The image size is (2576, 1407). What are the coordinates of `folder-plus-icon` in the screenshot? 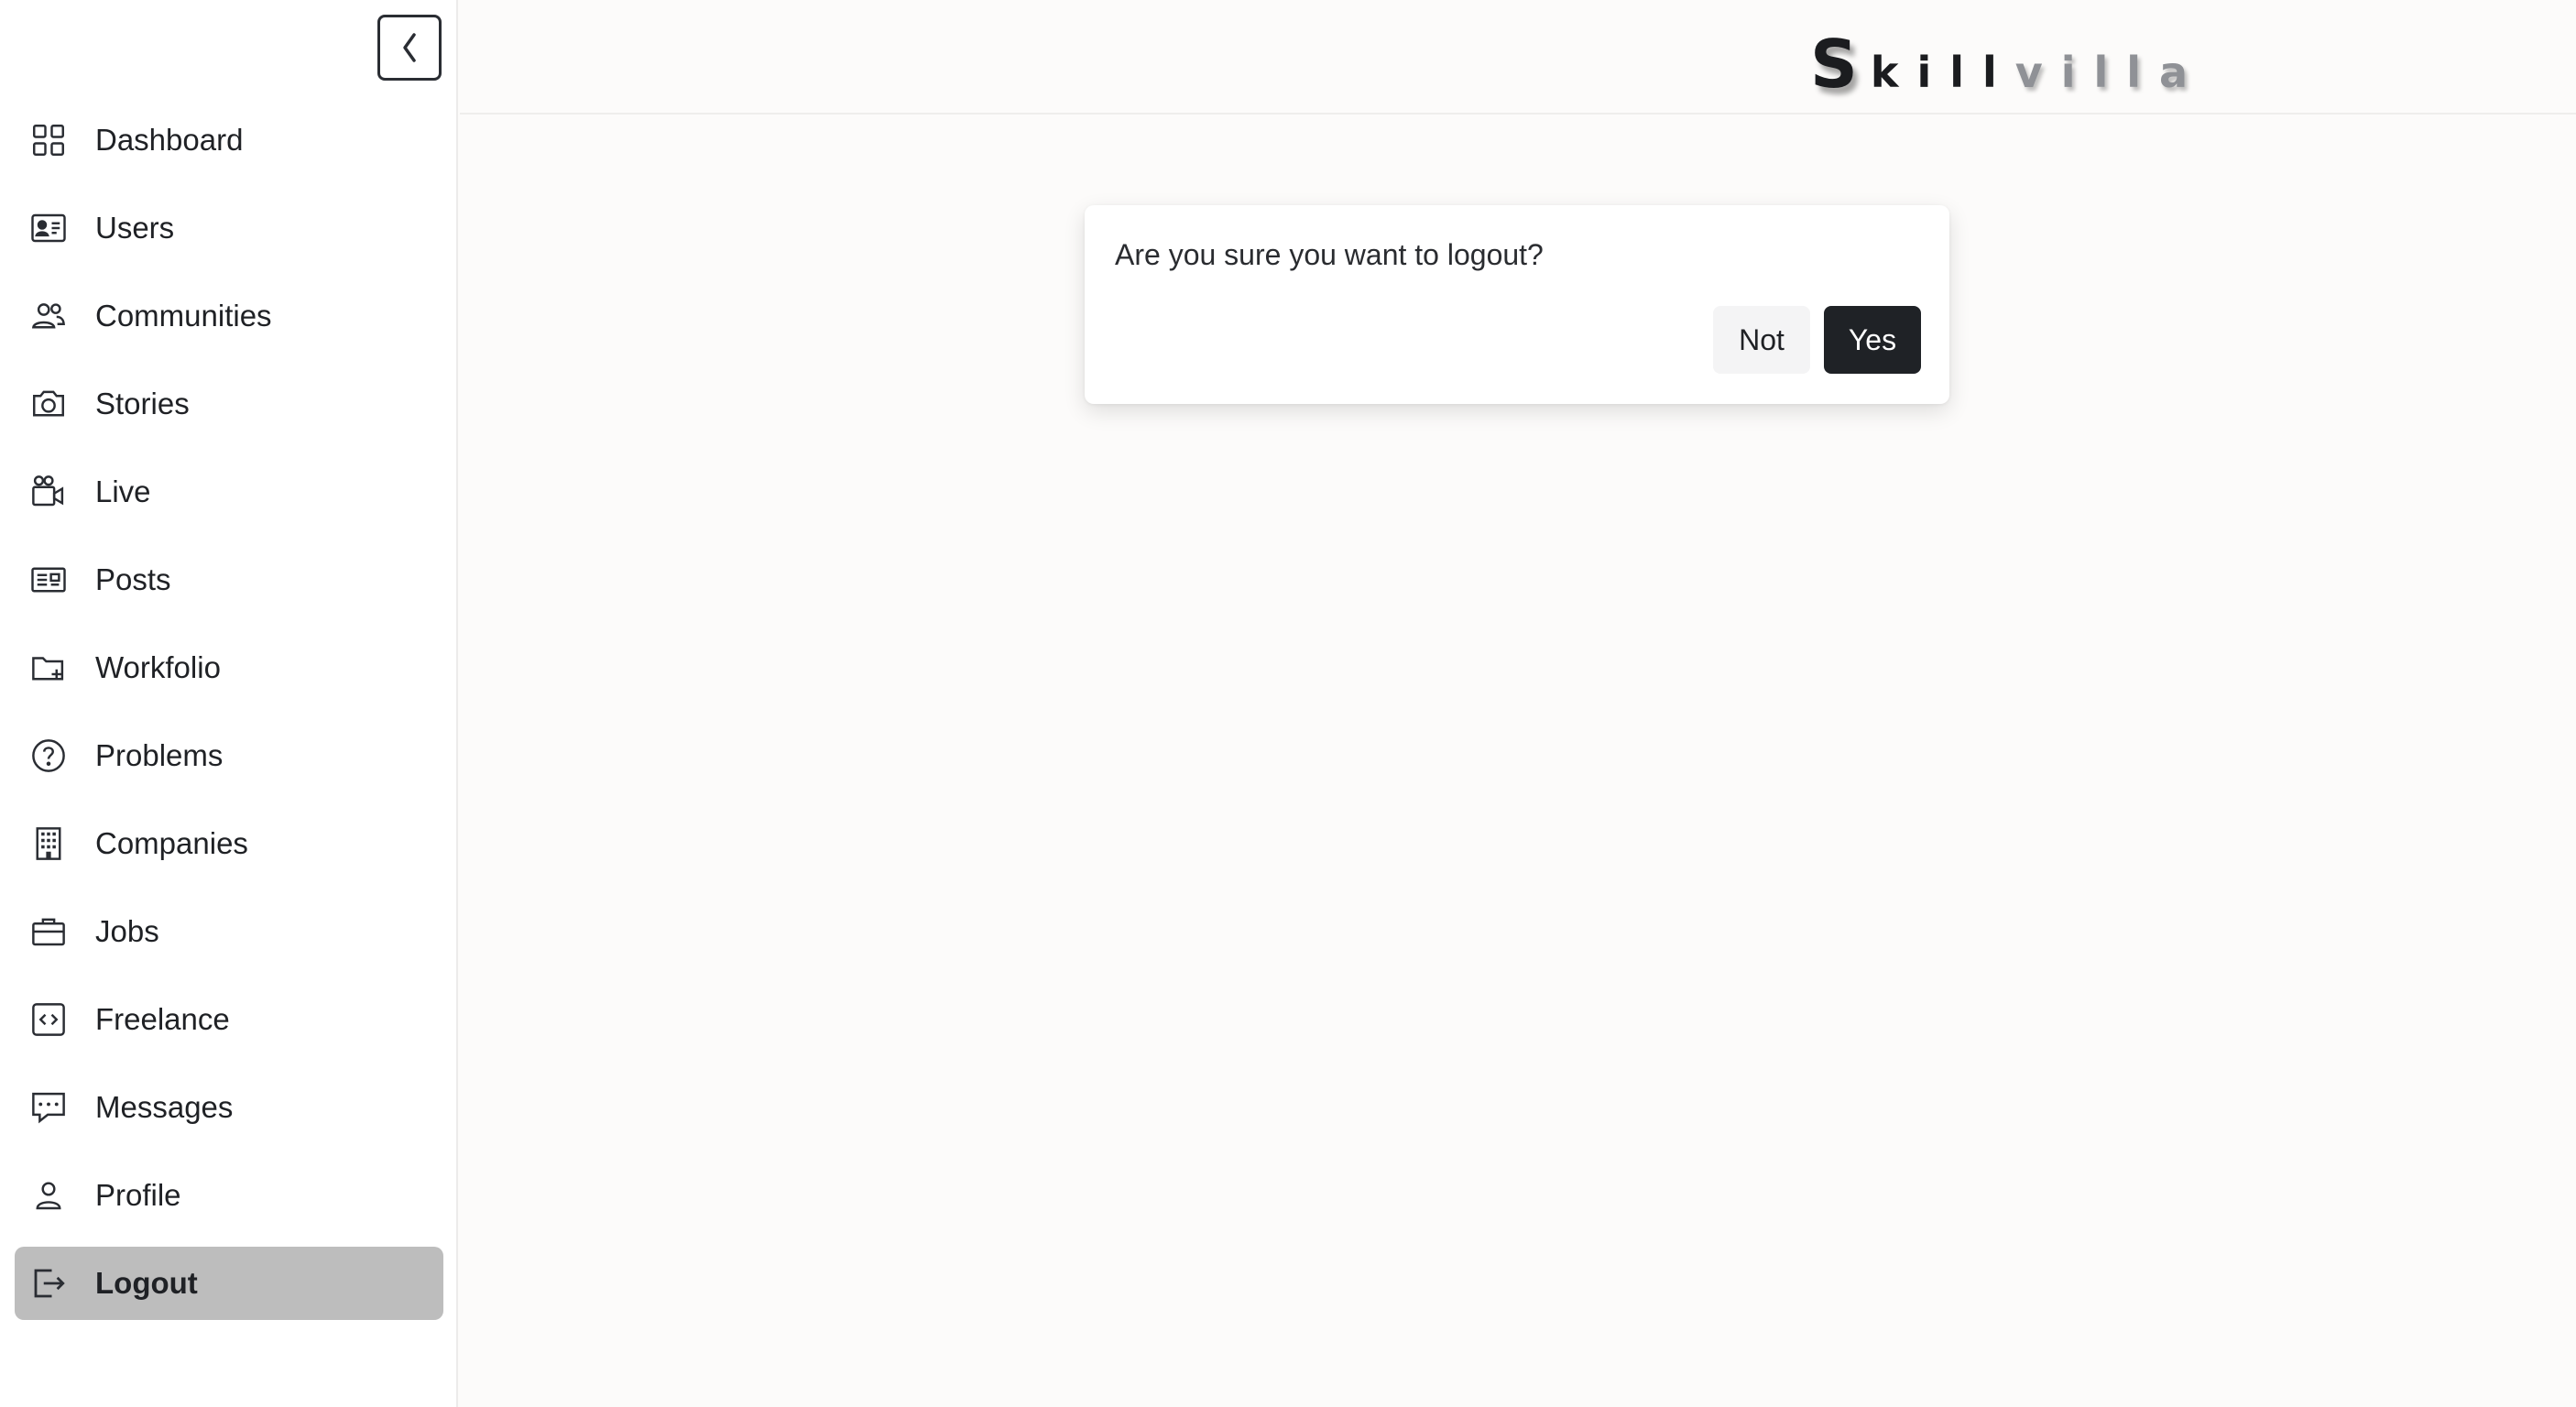 It's located at (49, 668).